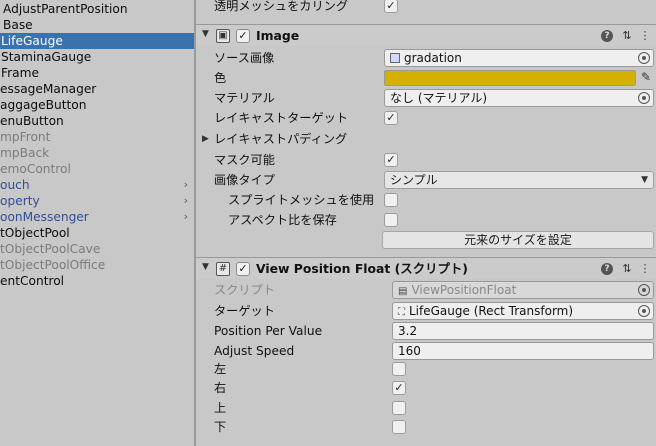 The width and height of the screenshot is (656, 446). What do you see at coordinates (399, 408) in the screenshot?
I see `up-checkbox` at bounding box center [399, 408].